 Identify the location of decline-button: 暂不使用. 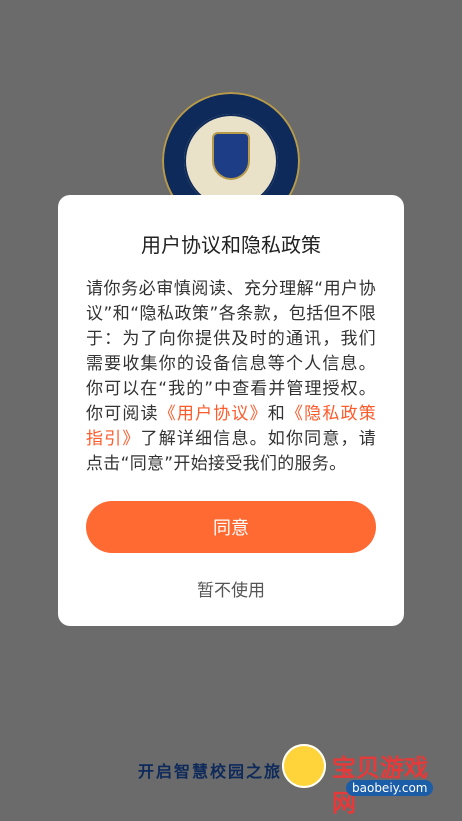
(231, 588).